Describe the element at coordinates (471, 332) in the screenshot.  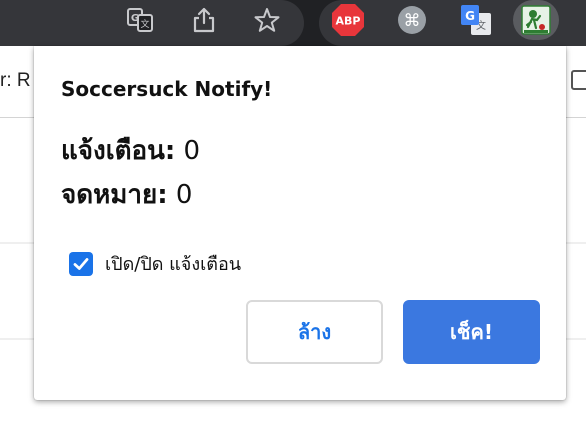
I see `check-button: เช็ค!` at that location.